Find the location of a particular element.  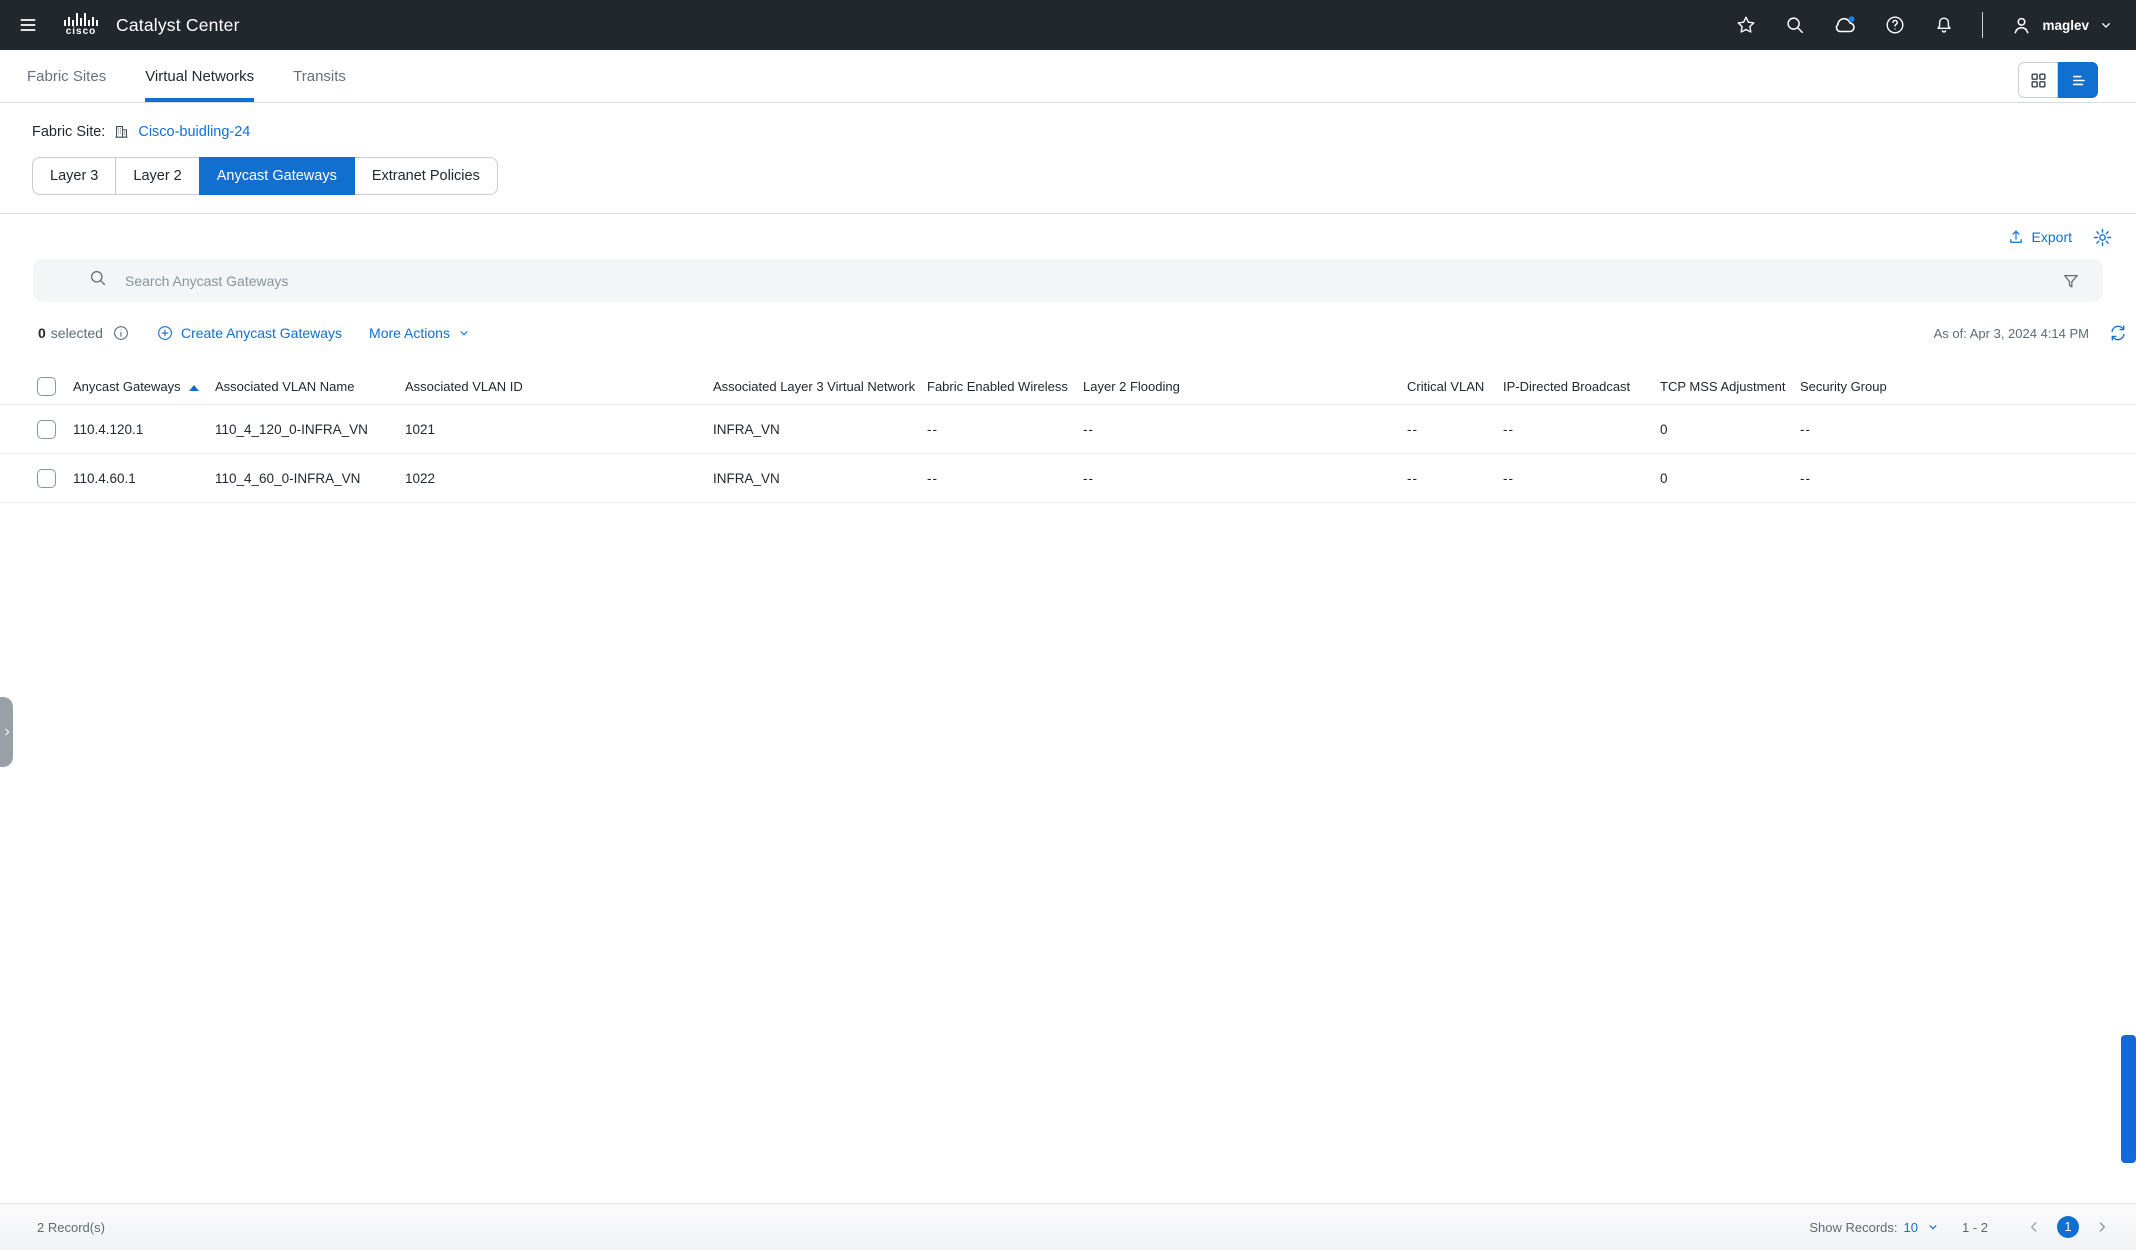

cisco-logo-bars is located at coordinates (81, 19).